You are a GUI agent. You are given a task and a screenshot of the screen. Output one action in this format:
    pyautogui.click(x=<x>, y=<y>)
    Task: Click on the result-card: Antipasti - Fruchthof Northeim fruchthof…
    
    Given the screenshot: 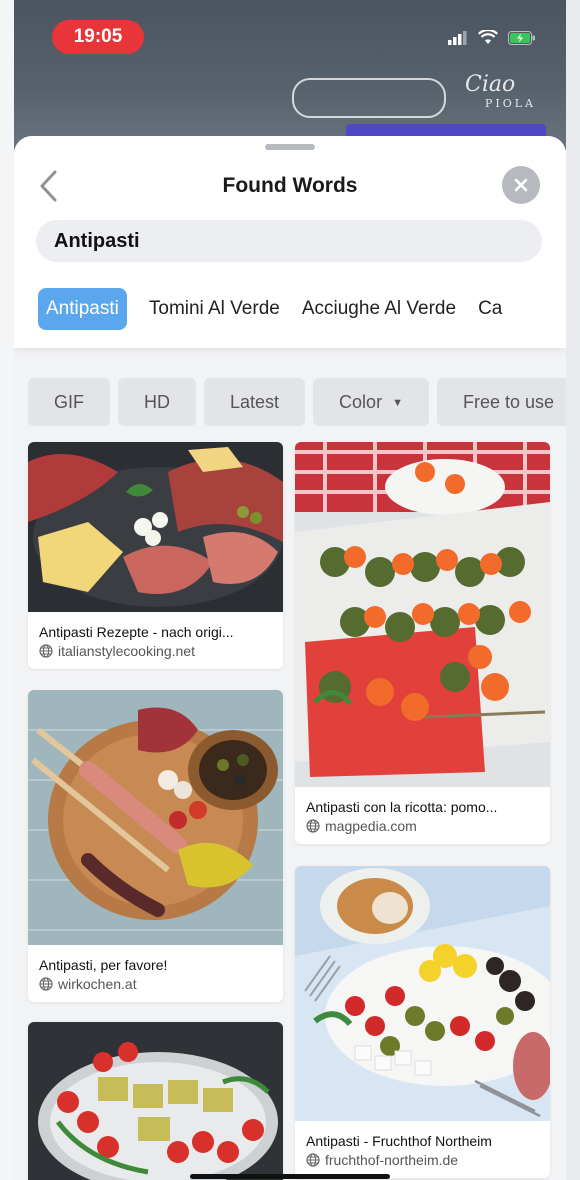 What is the action you would take?
    pyautogui.click(x=422, y=1022)
    